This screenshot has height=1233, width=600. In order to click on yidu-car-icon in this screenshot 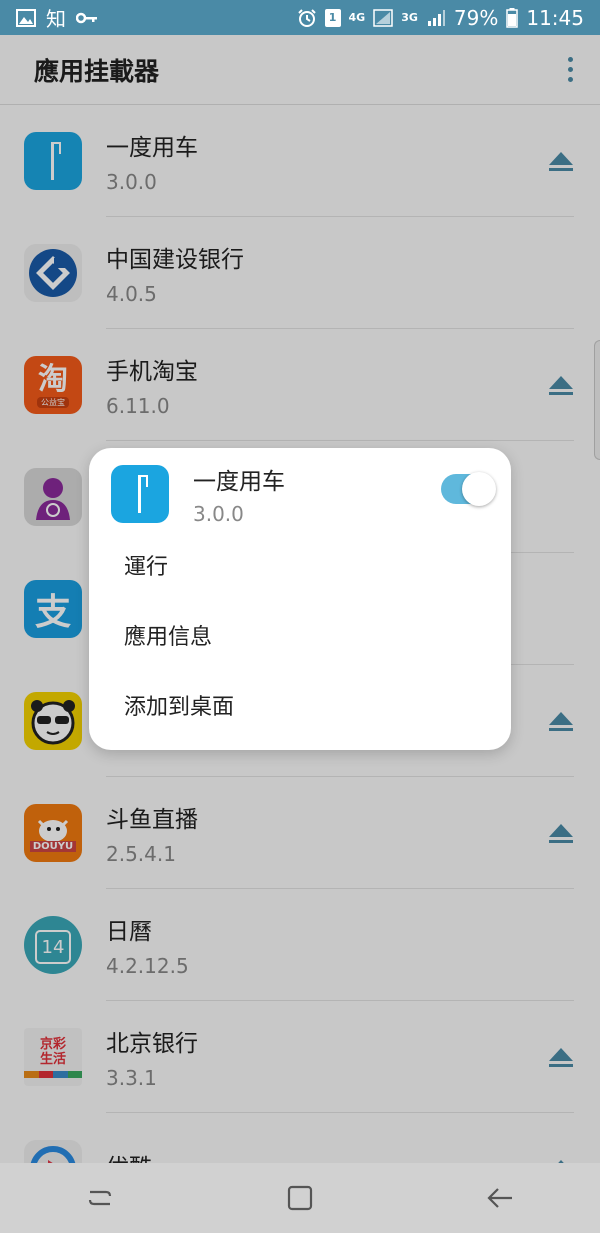, I will do `click(140, 494)`.